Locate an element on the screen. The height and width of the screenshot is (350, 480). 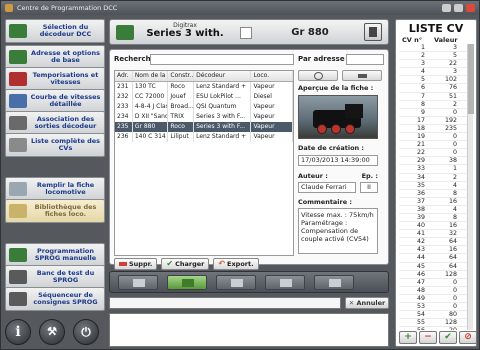
add-cv-button: + is located at coordinates (408, 337).